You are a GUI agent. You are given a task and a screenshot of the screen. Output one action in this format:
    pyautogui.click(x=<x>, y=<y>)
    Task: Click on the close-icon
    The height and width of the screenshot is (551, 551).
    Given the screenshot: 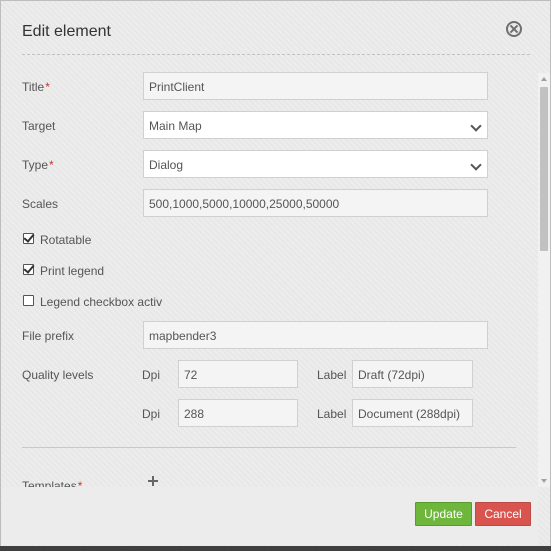 What is the action you would take?
    pyautogui.click(x=514, y=29)
    